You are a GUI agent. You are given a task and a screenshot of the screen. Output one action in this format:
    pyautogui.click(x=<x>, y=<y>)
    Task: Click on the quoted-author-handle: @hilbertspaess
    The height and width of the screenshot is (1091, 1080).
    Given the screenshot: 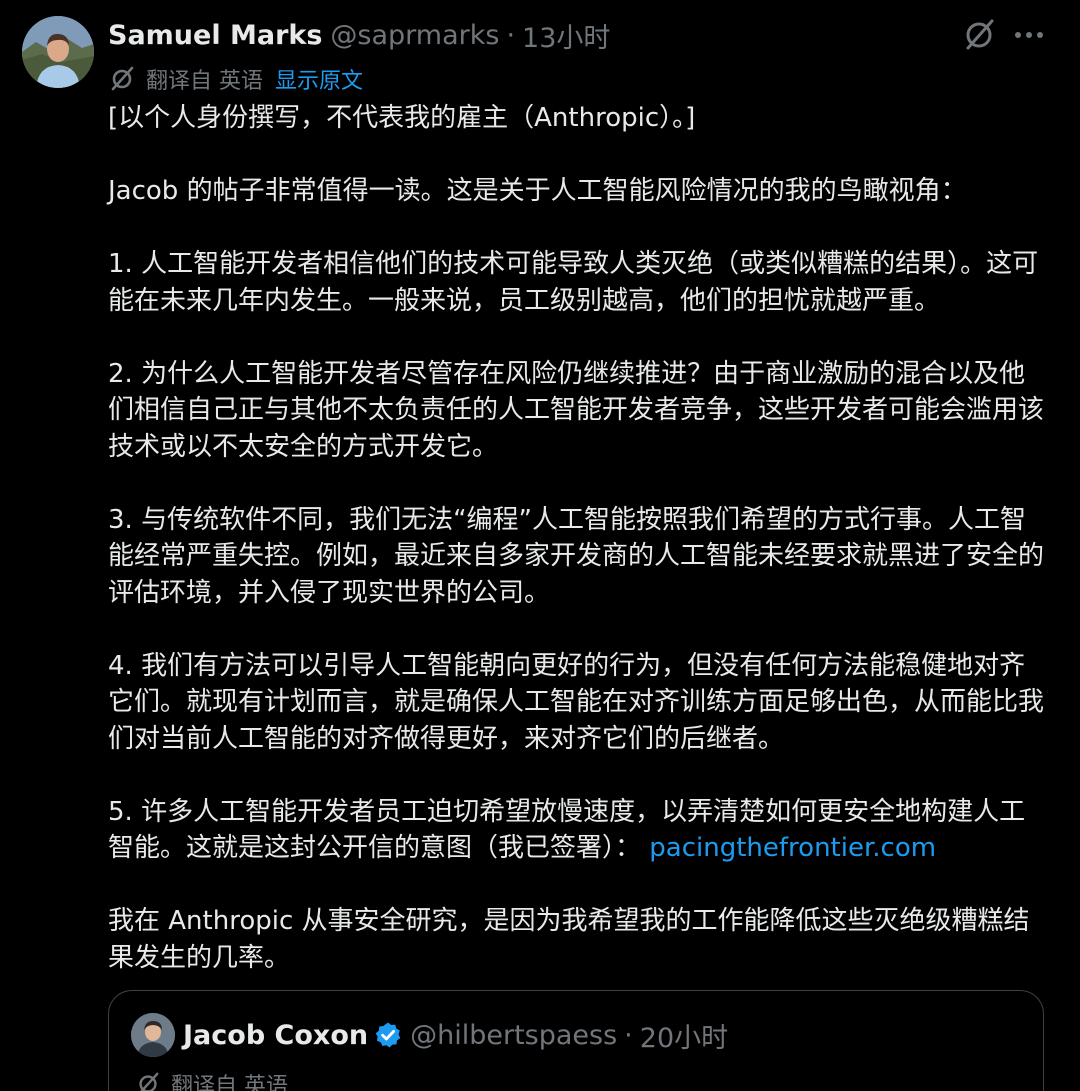 What is the action you would take?
    pyautogui.click(x=513, y=1035)
    